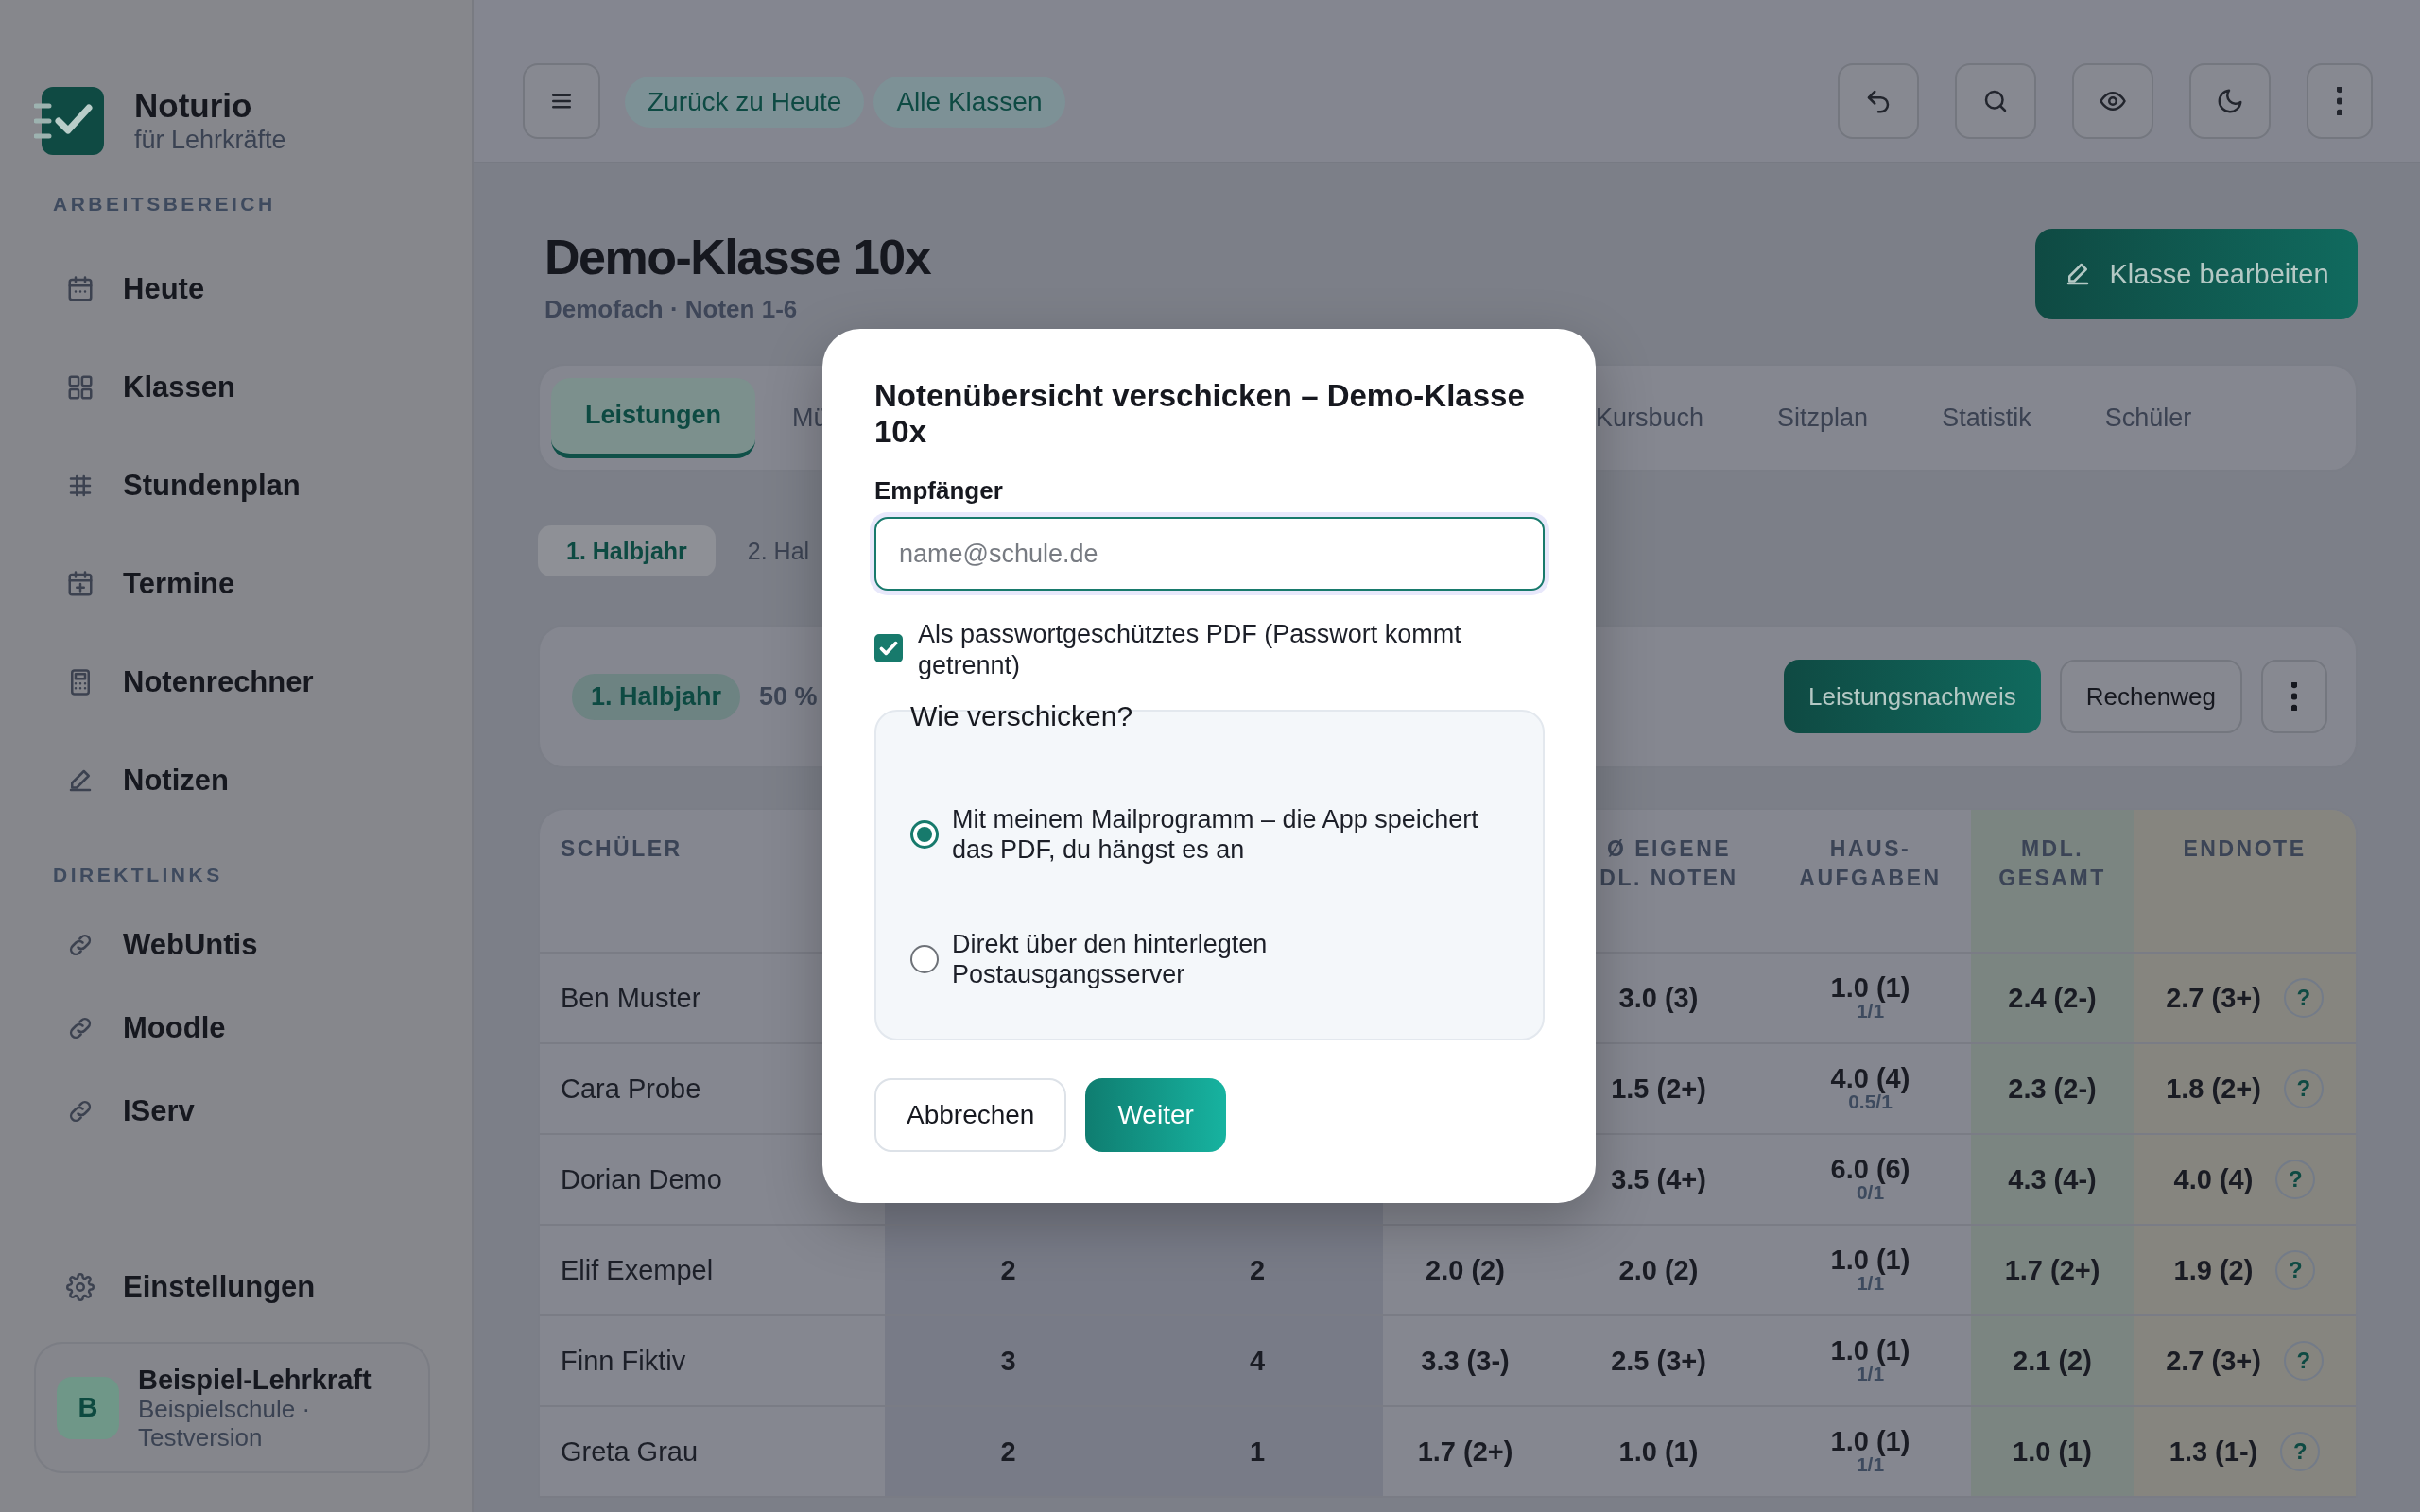 Image resolution: width=2420 pixels, height=1512 pixels. Describe the element at coordinates (2213, 1270) in the screenshot. I see `final-grade: 1.9 (2)` at that location.